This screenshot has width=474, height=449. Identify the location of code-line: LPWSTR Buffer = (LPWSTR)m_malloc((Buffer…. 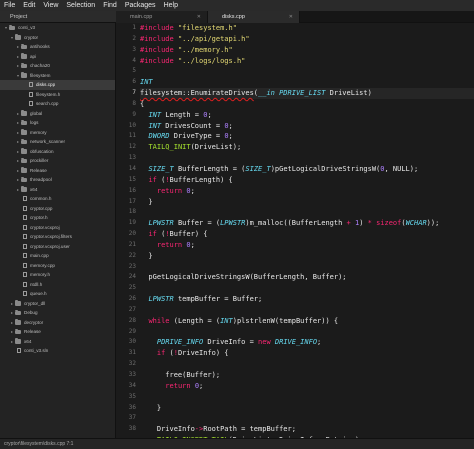
(307, 223).